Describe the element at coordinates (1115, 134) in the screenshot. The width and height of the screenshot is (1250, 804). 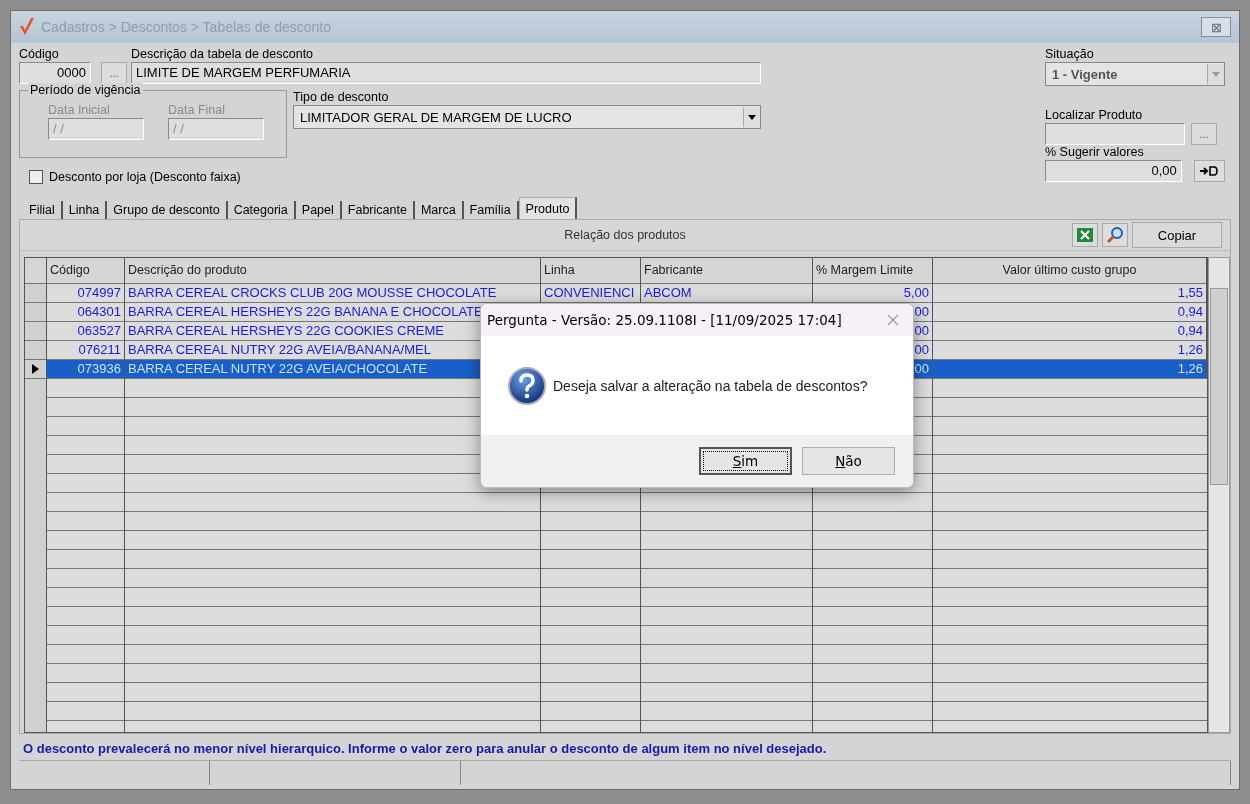
I see `search-field` at that location.